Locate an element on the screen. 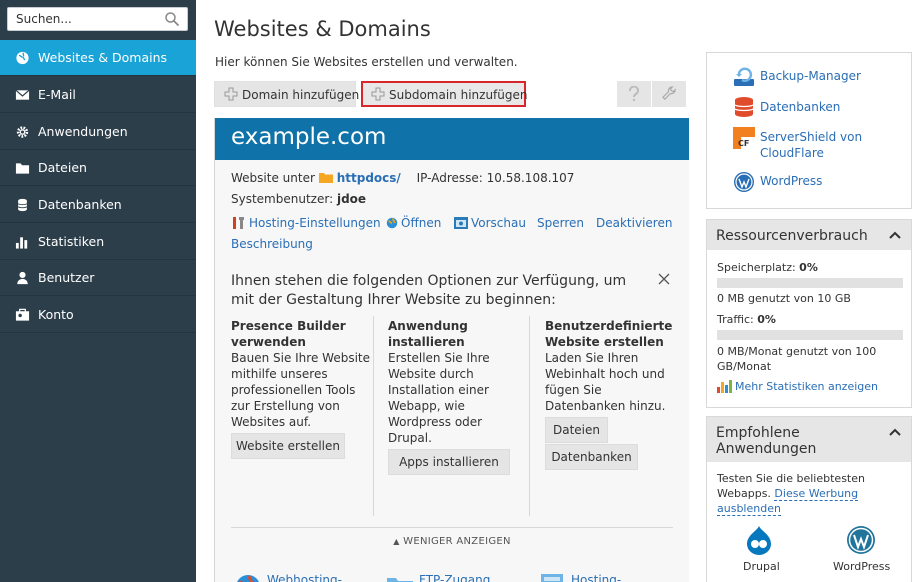 This screenshot has width=913, height=582. add-subdomain-label: Subdomain hinzufügen is located at coordinates (458, 95).